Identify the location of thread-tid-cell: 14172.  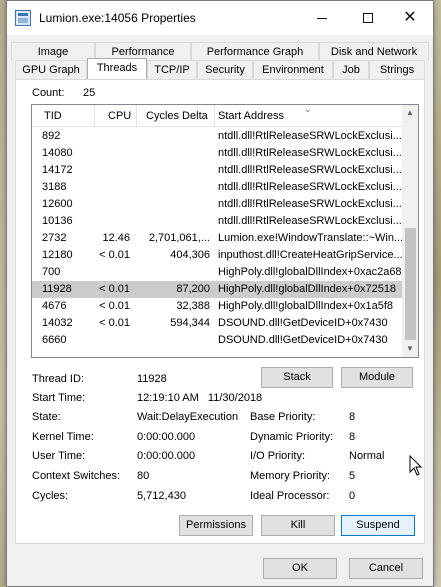
(57, 170).